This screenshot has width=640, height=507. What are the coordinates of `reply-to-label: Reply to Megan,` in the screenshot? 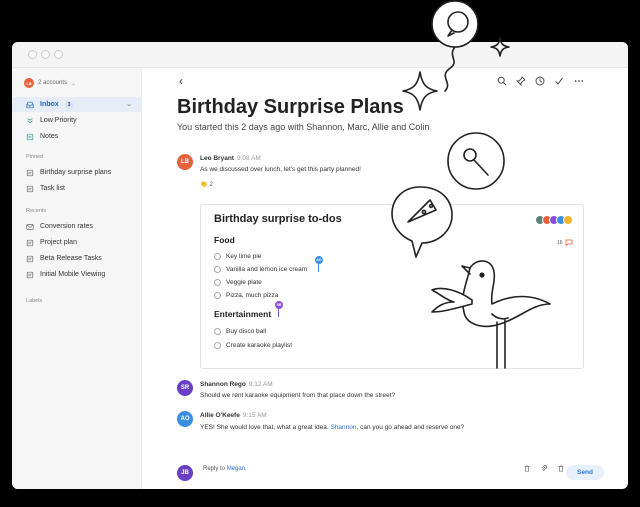 It's located at (225, 469).